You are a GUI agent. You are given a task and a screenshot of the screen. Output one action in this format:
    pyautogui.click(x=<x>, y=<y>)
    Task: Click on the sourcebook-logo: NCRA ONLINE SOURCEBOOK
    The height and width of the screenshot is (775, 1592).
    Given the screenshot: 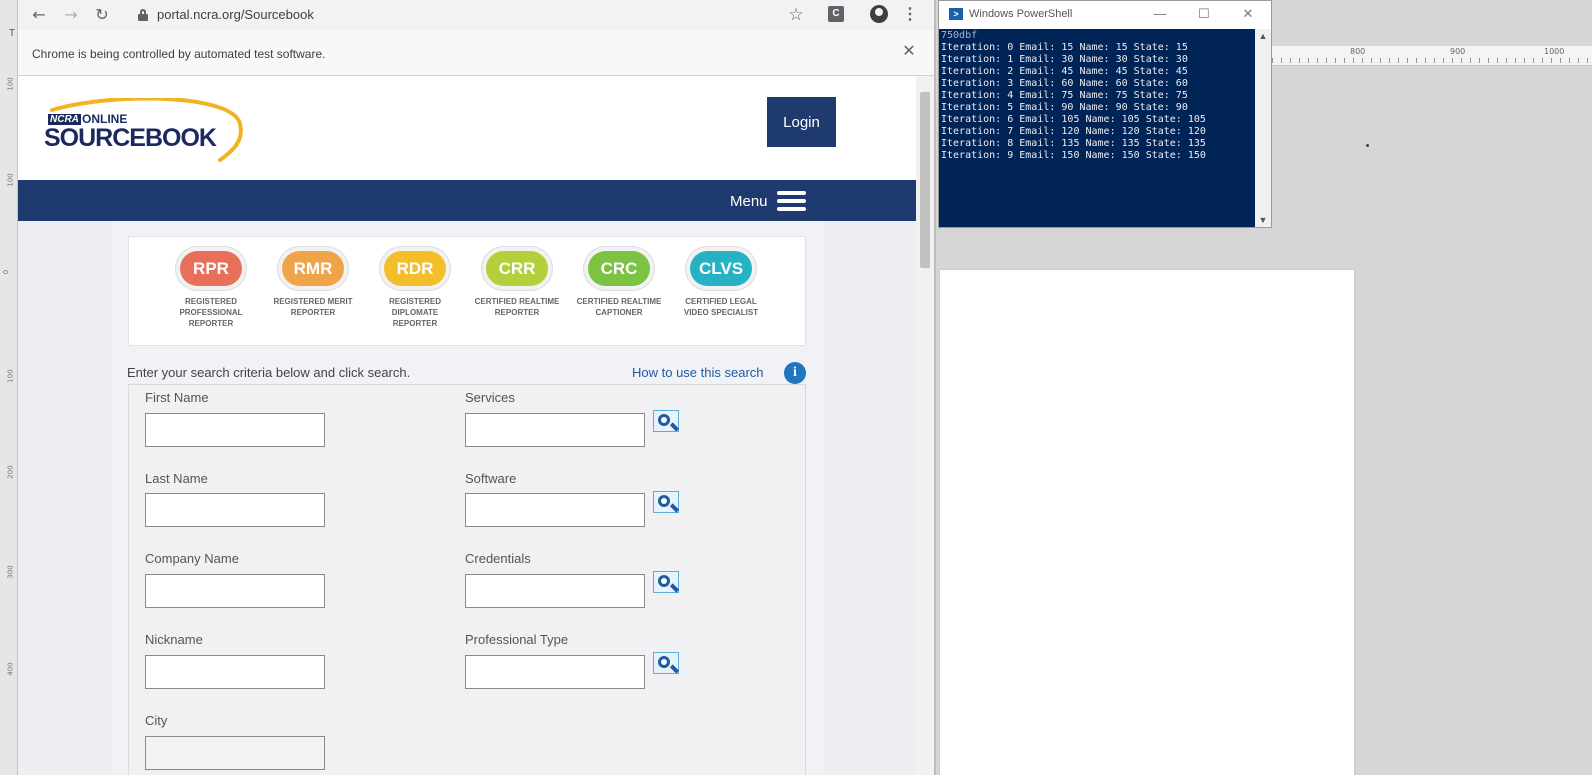 What is the action you would take?
    pyautogui.click(x=144, y=131)
    